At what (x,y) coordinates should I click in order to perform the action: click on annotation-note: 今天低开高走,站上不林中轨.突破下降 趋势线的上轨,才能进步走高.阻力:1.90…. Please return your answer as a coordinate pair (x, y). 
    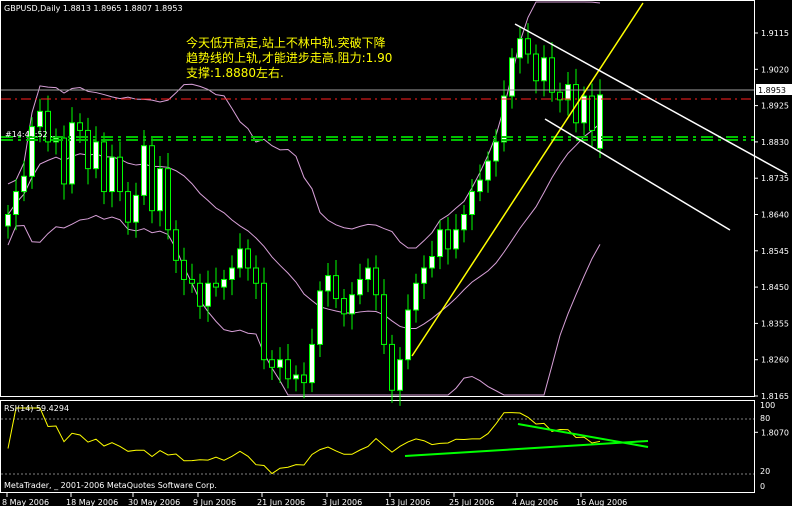
    Looking at the image, I should click on (289, 57).